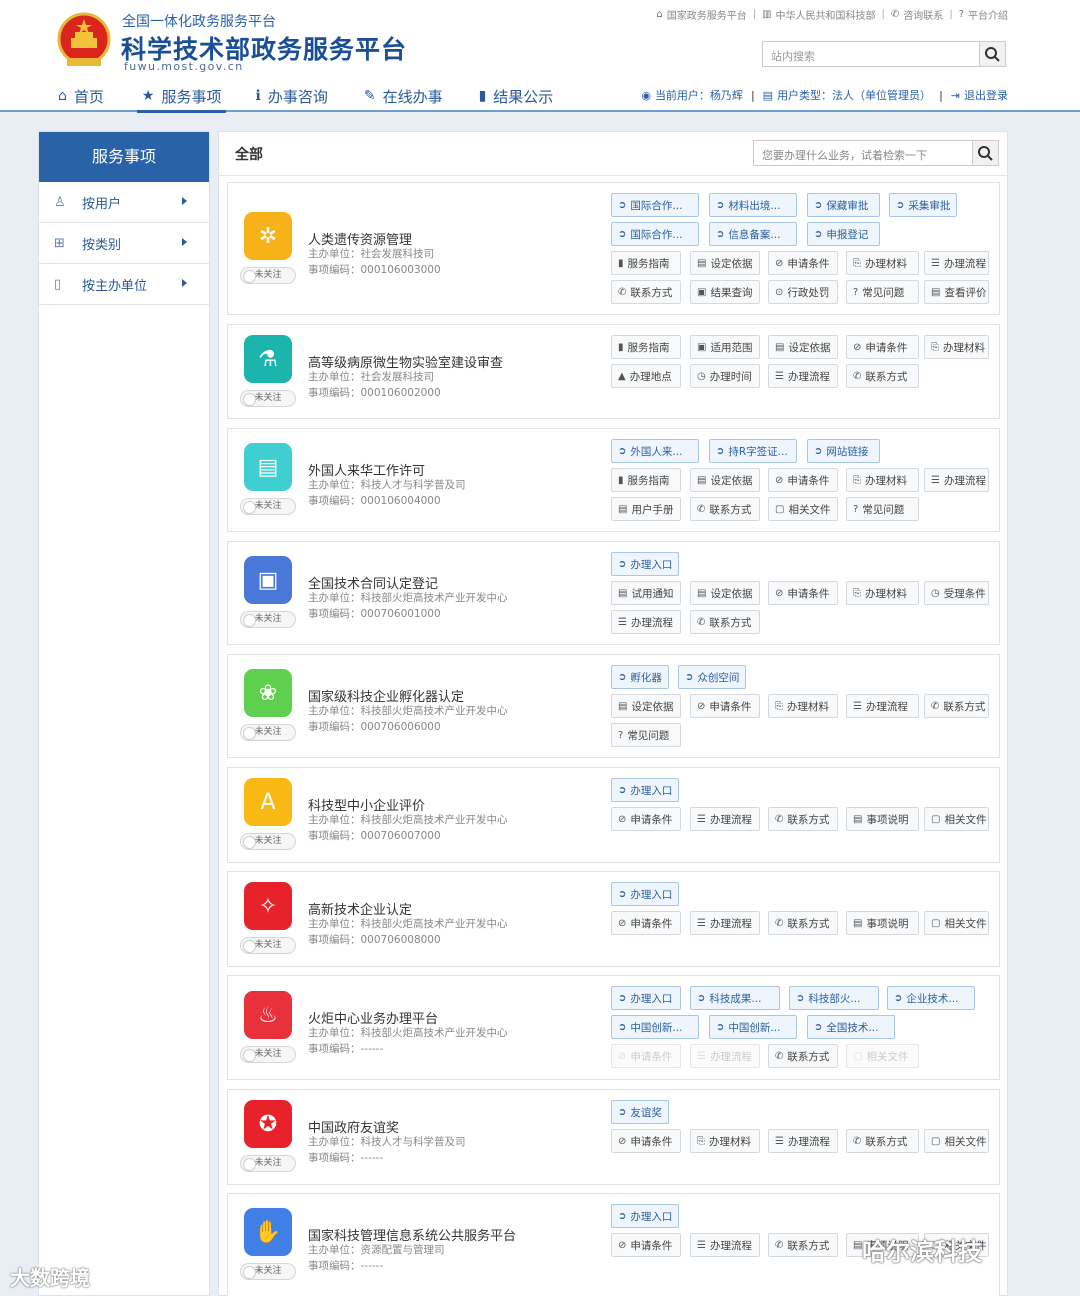 The image size is (1080, 1296). Describe the element at coordinates (268, 580) in the screenshot. I see `contract-icon: ▣` at that location.